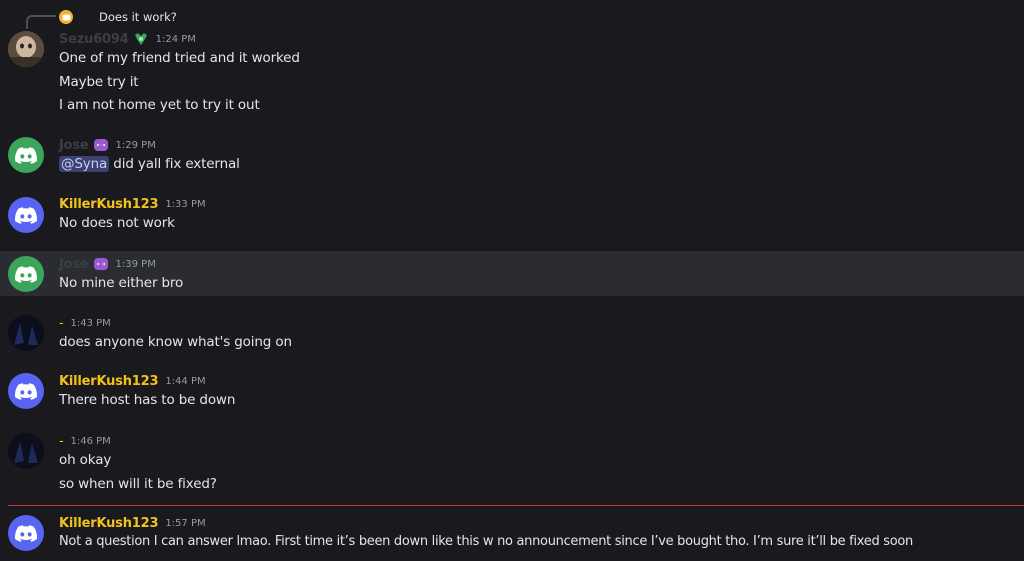 The image size is (1024, 561). Describe the element at coordinates (179, 58) in the screenshot. I see `message-line: One of my friend tried and it worked` at that location.